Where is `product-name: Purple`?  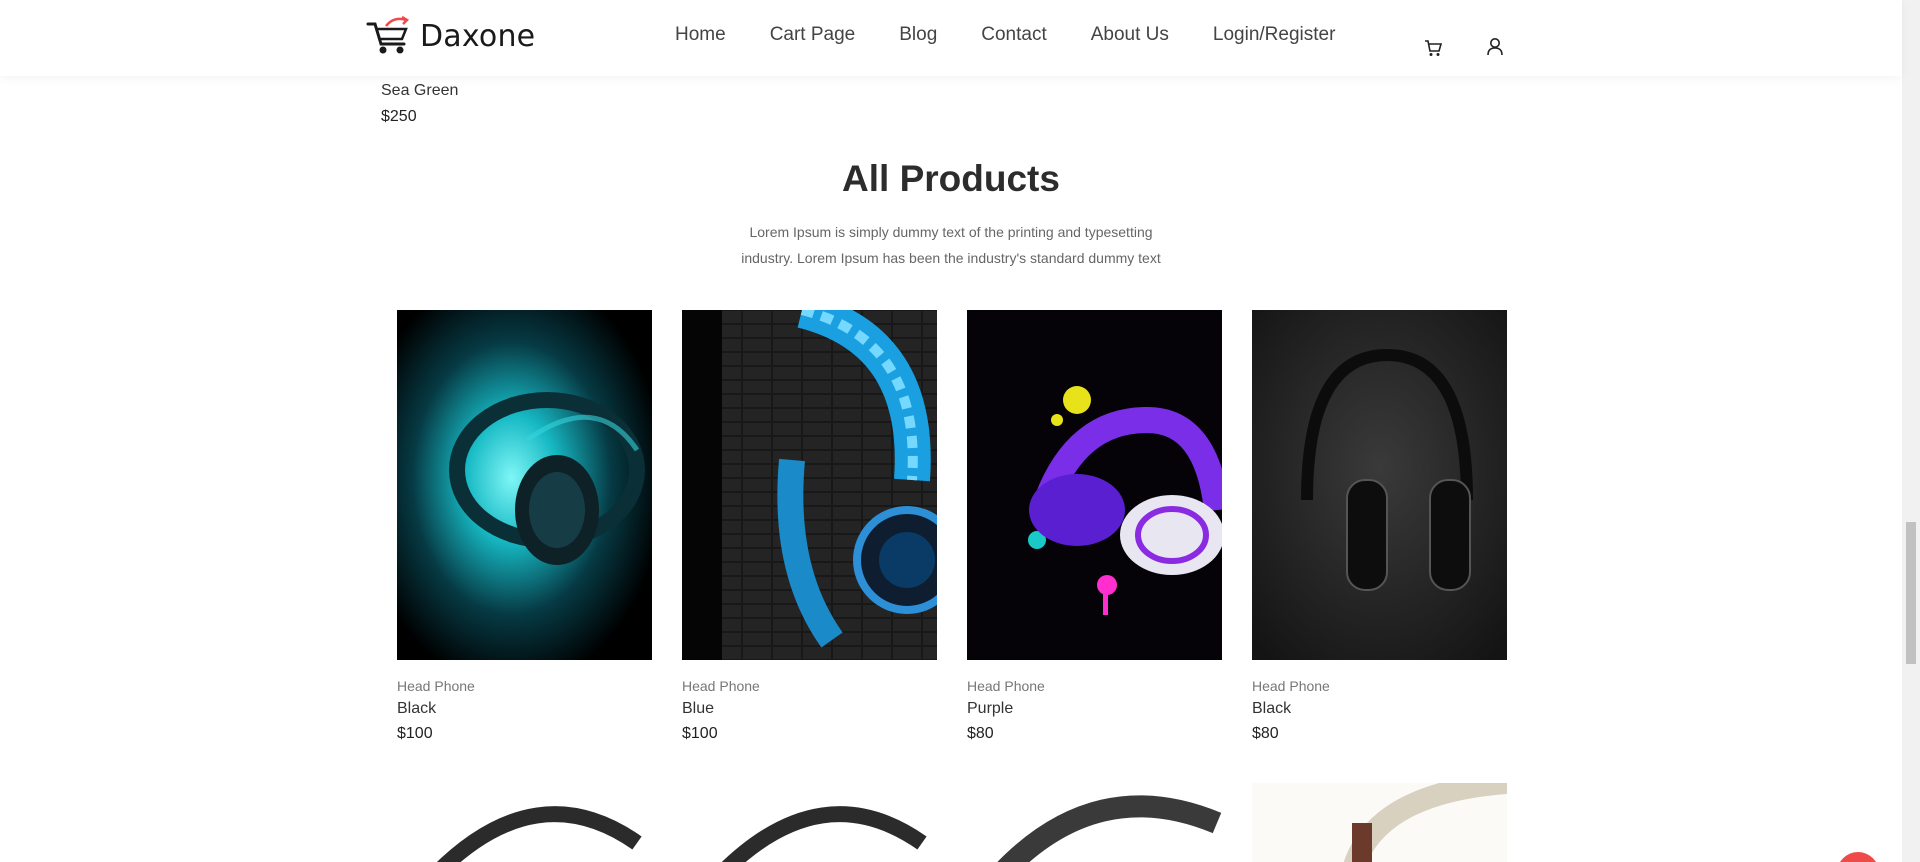 product-name: Purple is located at coordinates (1094, 709).